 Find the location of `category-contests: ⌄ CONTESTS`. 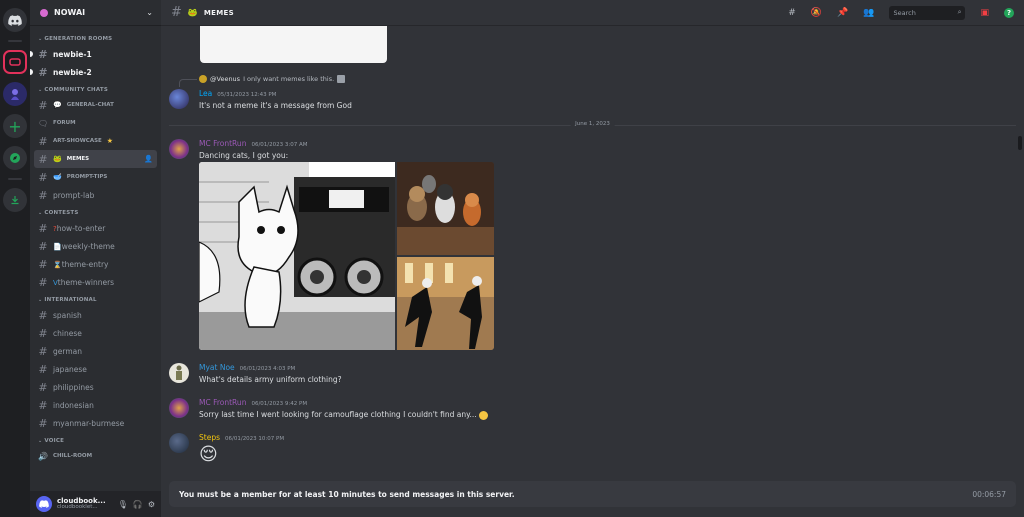

category-contests: ⌄ CONTESTS is located at coordinates (97, 211).